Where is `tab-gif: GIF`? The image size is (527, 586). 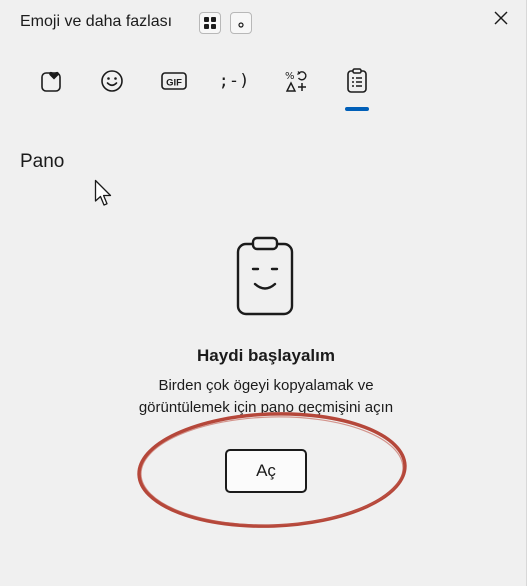 tab-gif: GIF is located at coordinates (174, 81).